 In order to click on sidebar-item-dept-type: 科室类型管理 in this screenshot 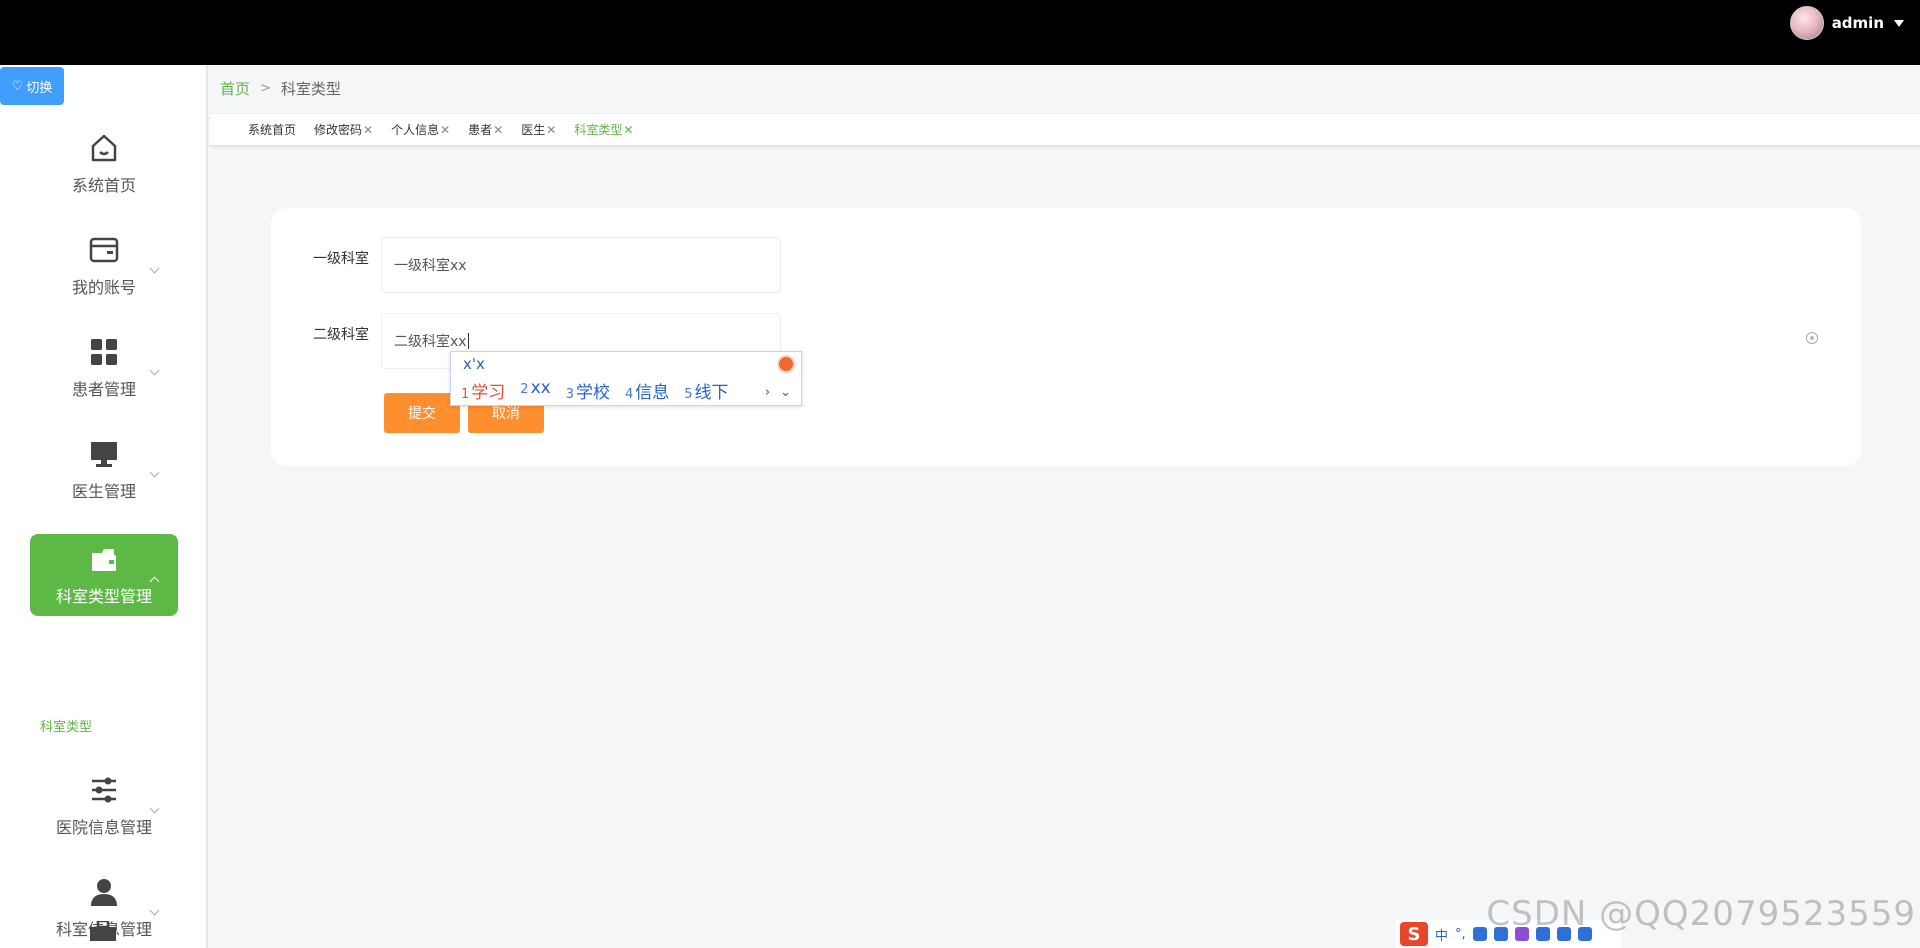, I will do `click(104, 575)`.